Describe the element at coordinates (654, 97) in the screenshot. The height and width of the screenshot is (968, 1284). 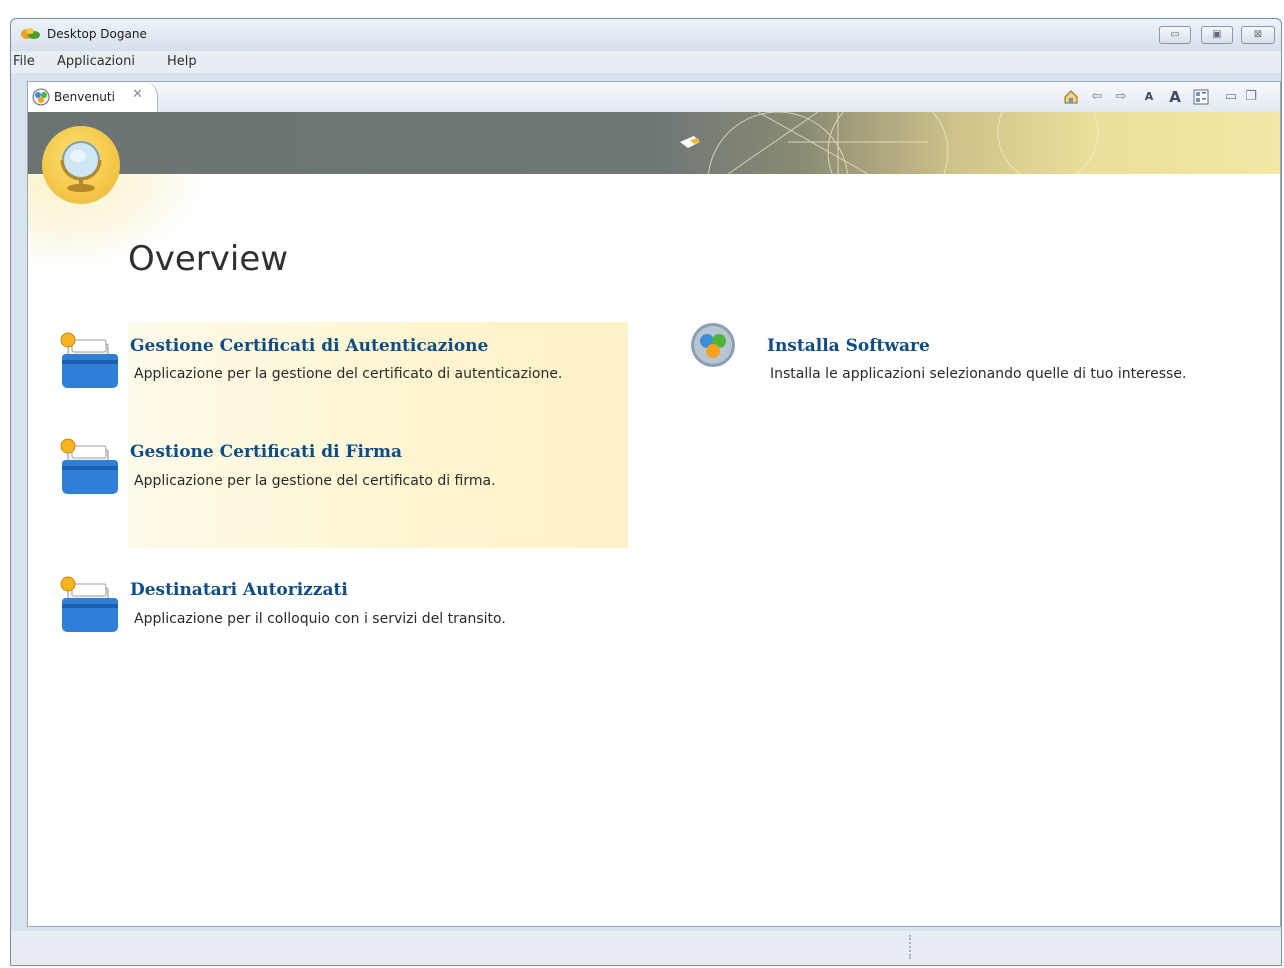
I see `tab-strip: Benvenuti ✕ ⇦ ⇨ A A ▭ ❐` at that location.